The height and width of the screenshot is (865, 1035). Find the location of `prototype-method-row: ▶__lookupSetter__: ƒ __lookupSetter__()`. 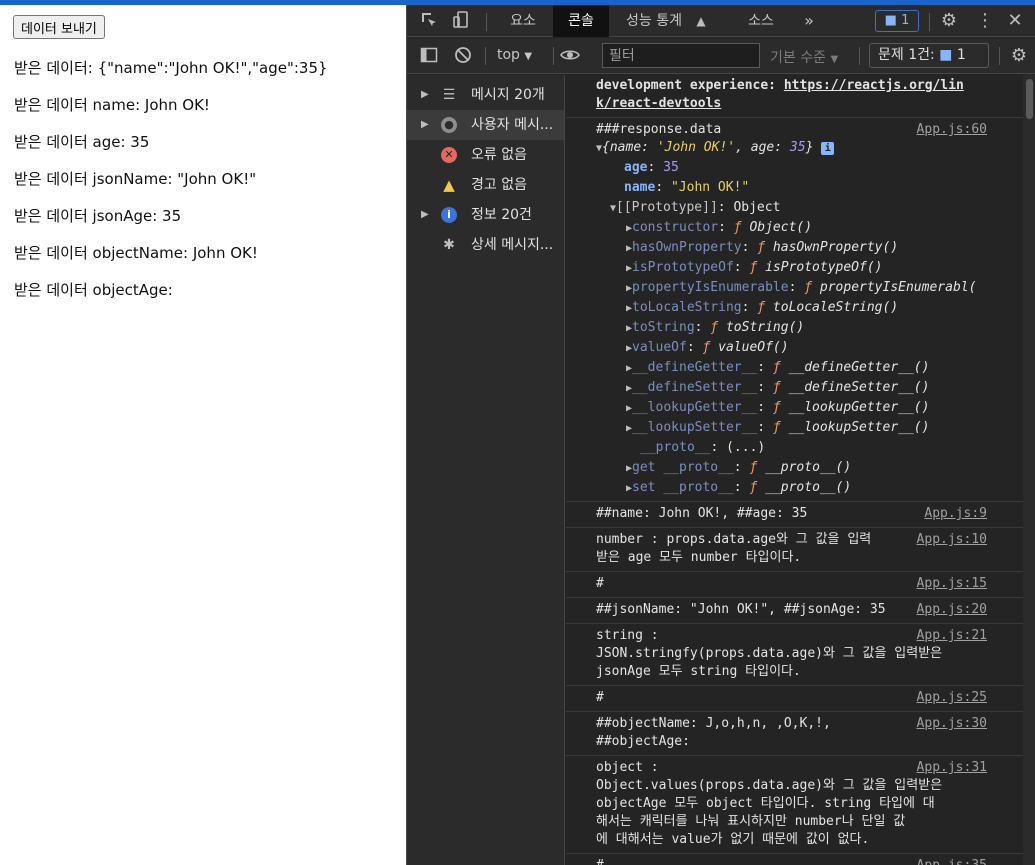

prototype-method-row: ▶__lookupSetter__: ƒ __lookupSetter__() is located at coordinates (777, 428).